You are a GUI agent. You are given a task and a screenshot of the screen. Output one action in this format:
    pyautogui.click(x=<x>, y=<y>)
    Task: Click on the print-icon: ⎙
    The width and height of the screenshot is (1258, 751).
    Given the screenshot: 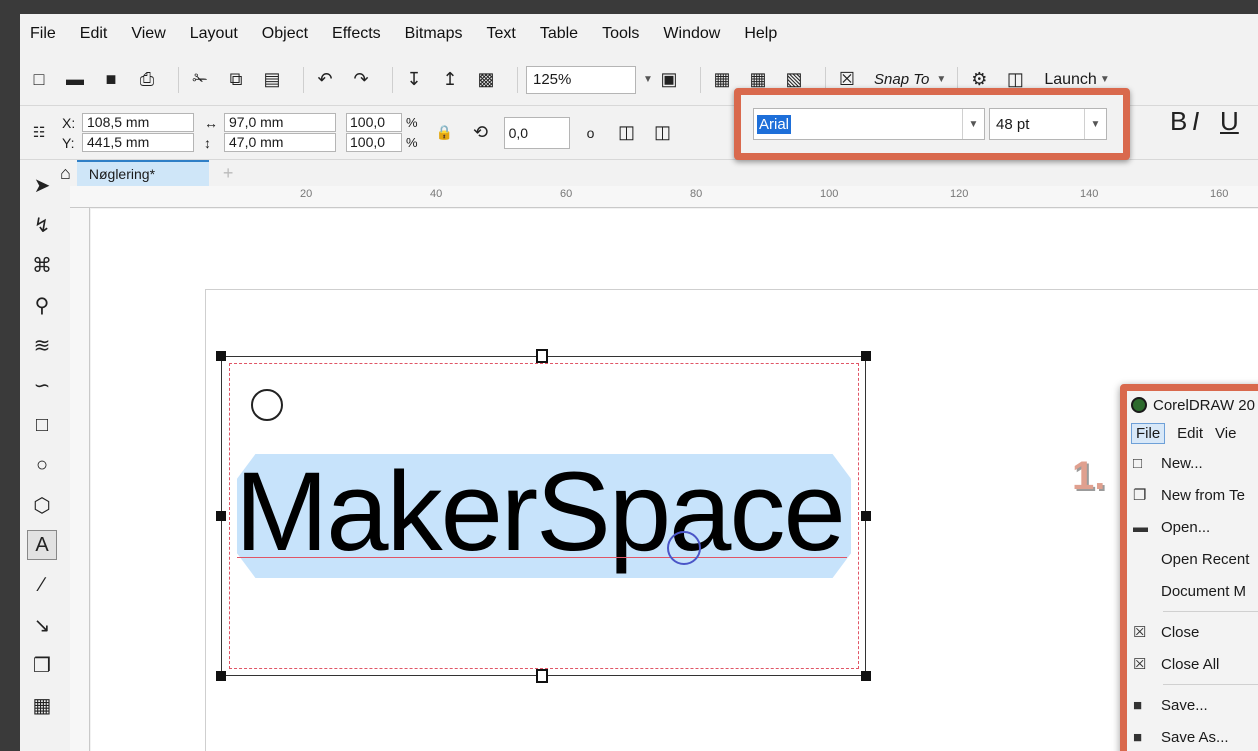 What is the action you would take?
    pyautogui.click(x=147, y=80)
    